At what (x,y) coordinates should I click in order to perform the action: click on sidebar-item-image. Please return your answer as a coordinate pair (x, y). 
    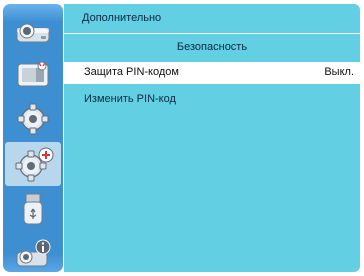
    Looking at the image, I should click on (33, 74).